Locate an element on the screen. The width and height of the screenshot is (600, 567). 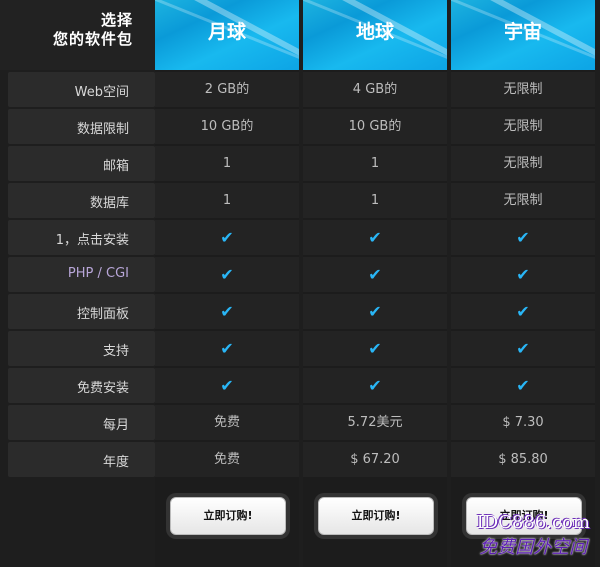
feature-label: 邮箱 is located at coordinates (81, 163).